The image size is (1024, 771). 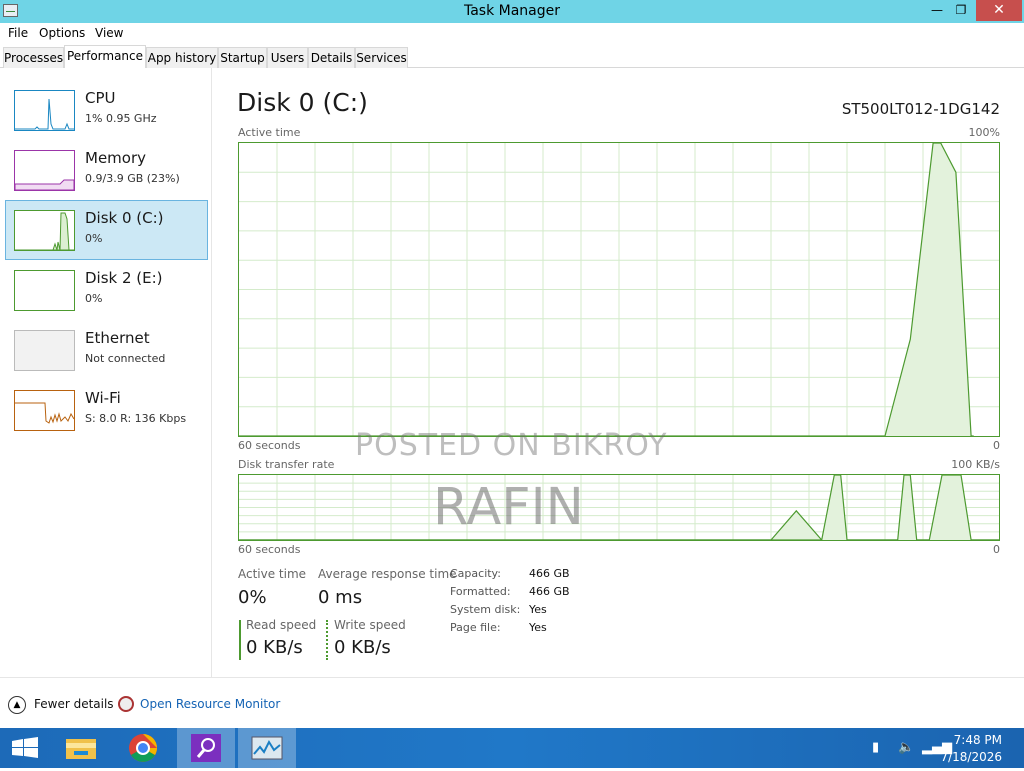 What do you see at coordinates (44, 230) in the screenshot?
I see `disk-0-thumbnail-graph` at bounding box center [44, 230].